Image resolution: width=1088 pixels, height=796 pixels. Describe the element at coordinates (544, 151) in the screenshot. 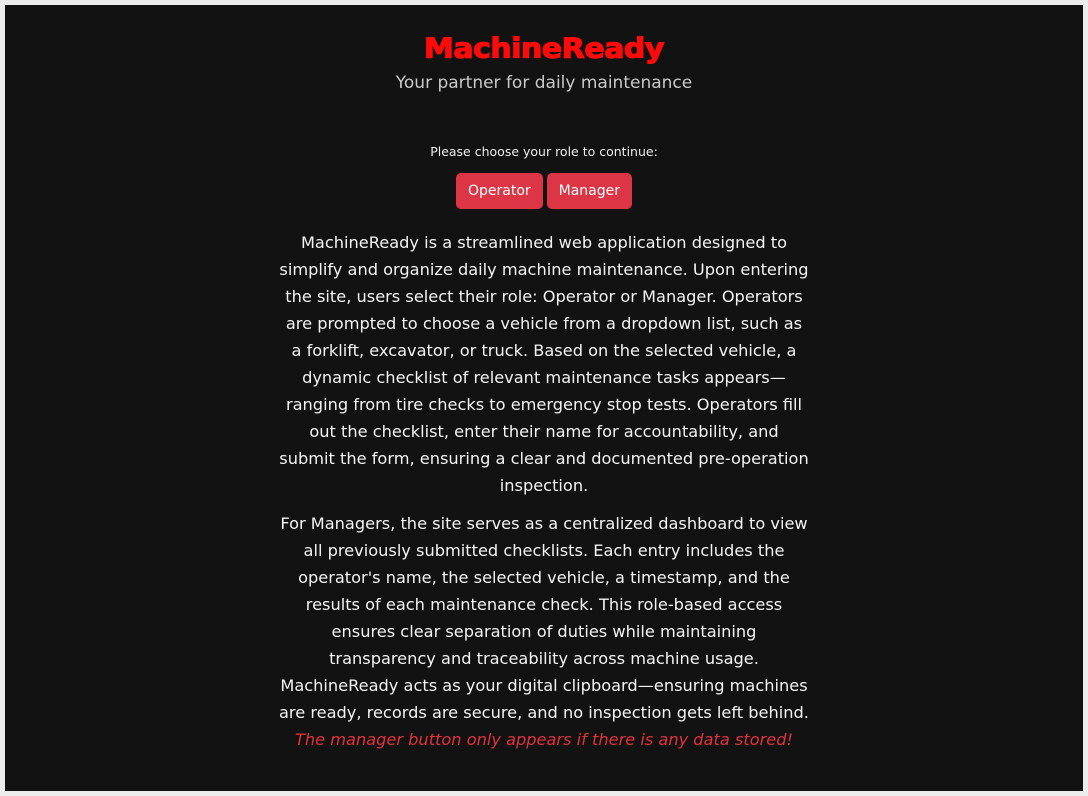

I see `role-prompt: Please choose your role to continue:` at that location.